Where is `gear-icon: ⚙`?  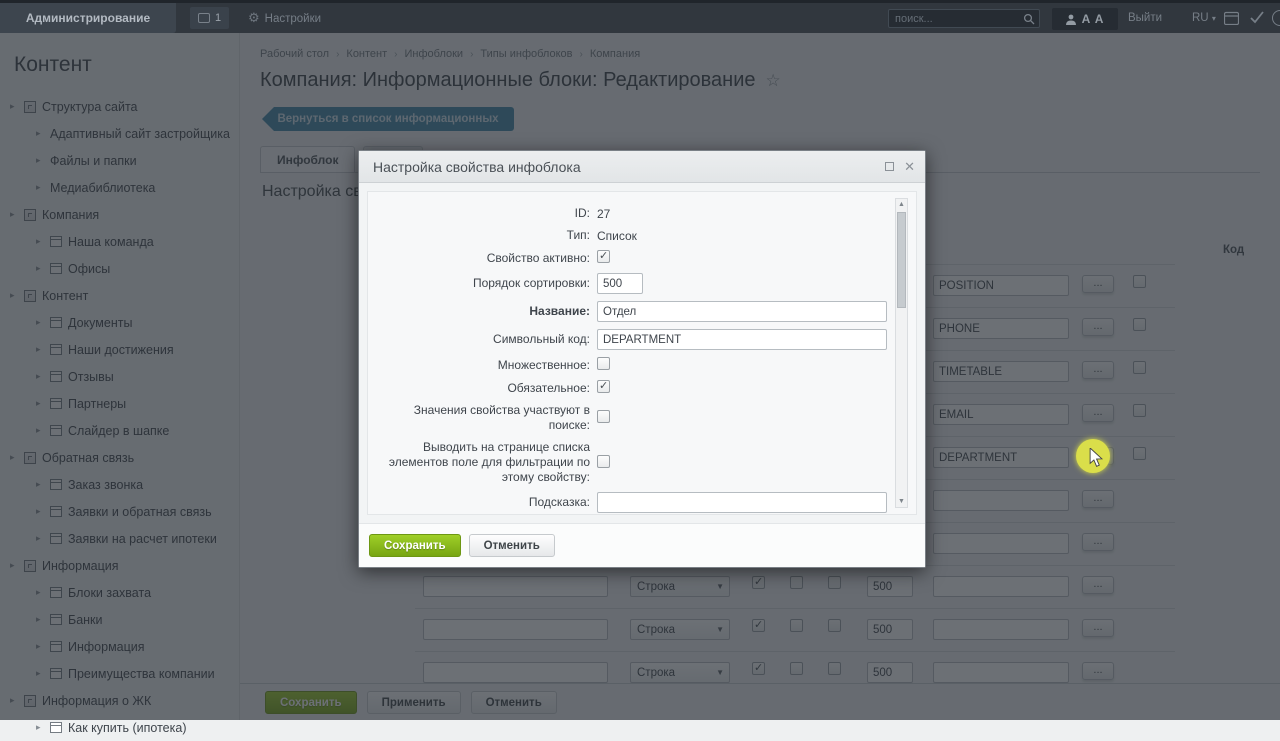
gear-icon: ⚙ is located at coordinates (254, 17).